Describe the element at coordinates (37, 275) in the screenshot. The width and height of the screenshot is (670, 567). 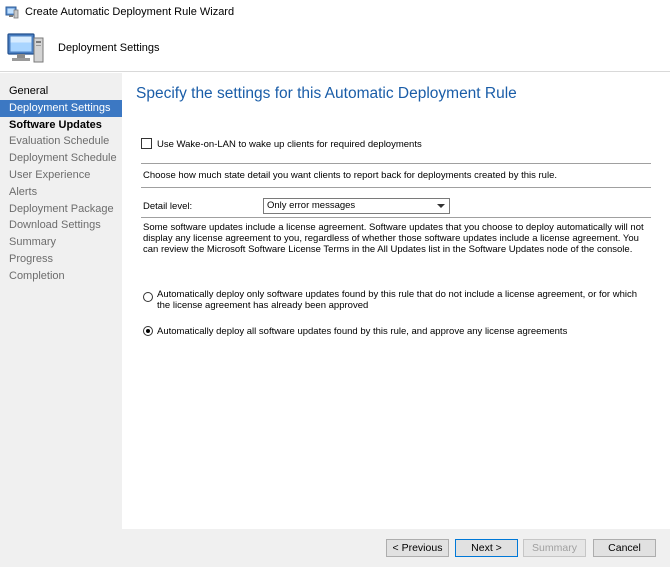
I see `nav-item-completion: Completion` at that location.